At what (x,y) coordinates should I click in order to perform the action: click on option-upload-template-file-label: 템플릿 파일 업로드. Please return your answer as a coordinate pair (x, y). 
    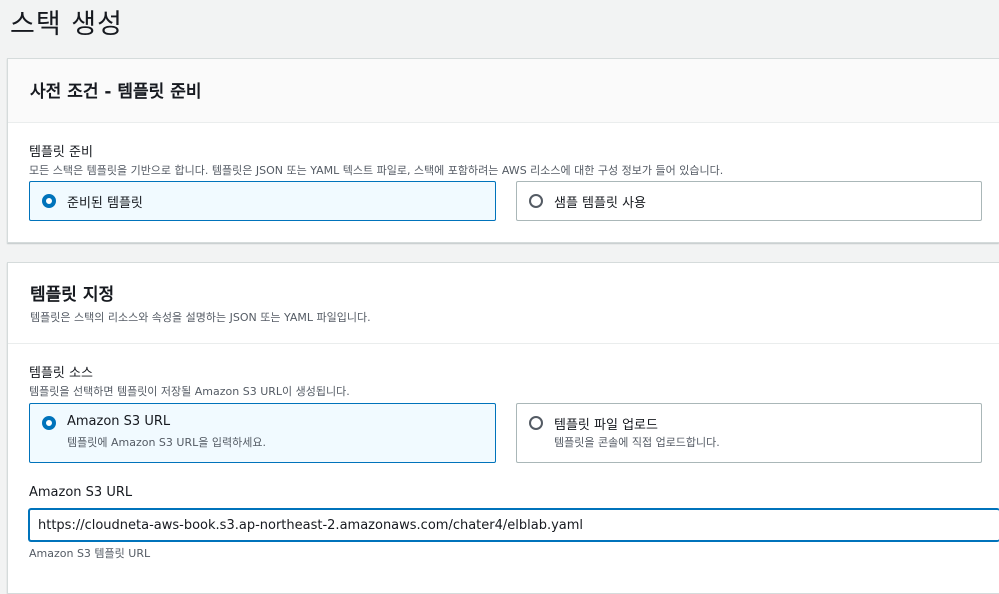
    Looking at the image, I should click on (606, 425).